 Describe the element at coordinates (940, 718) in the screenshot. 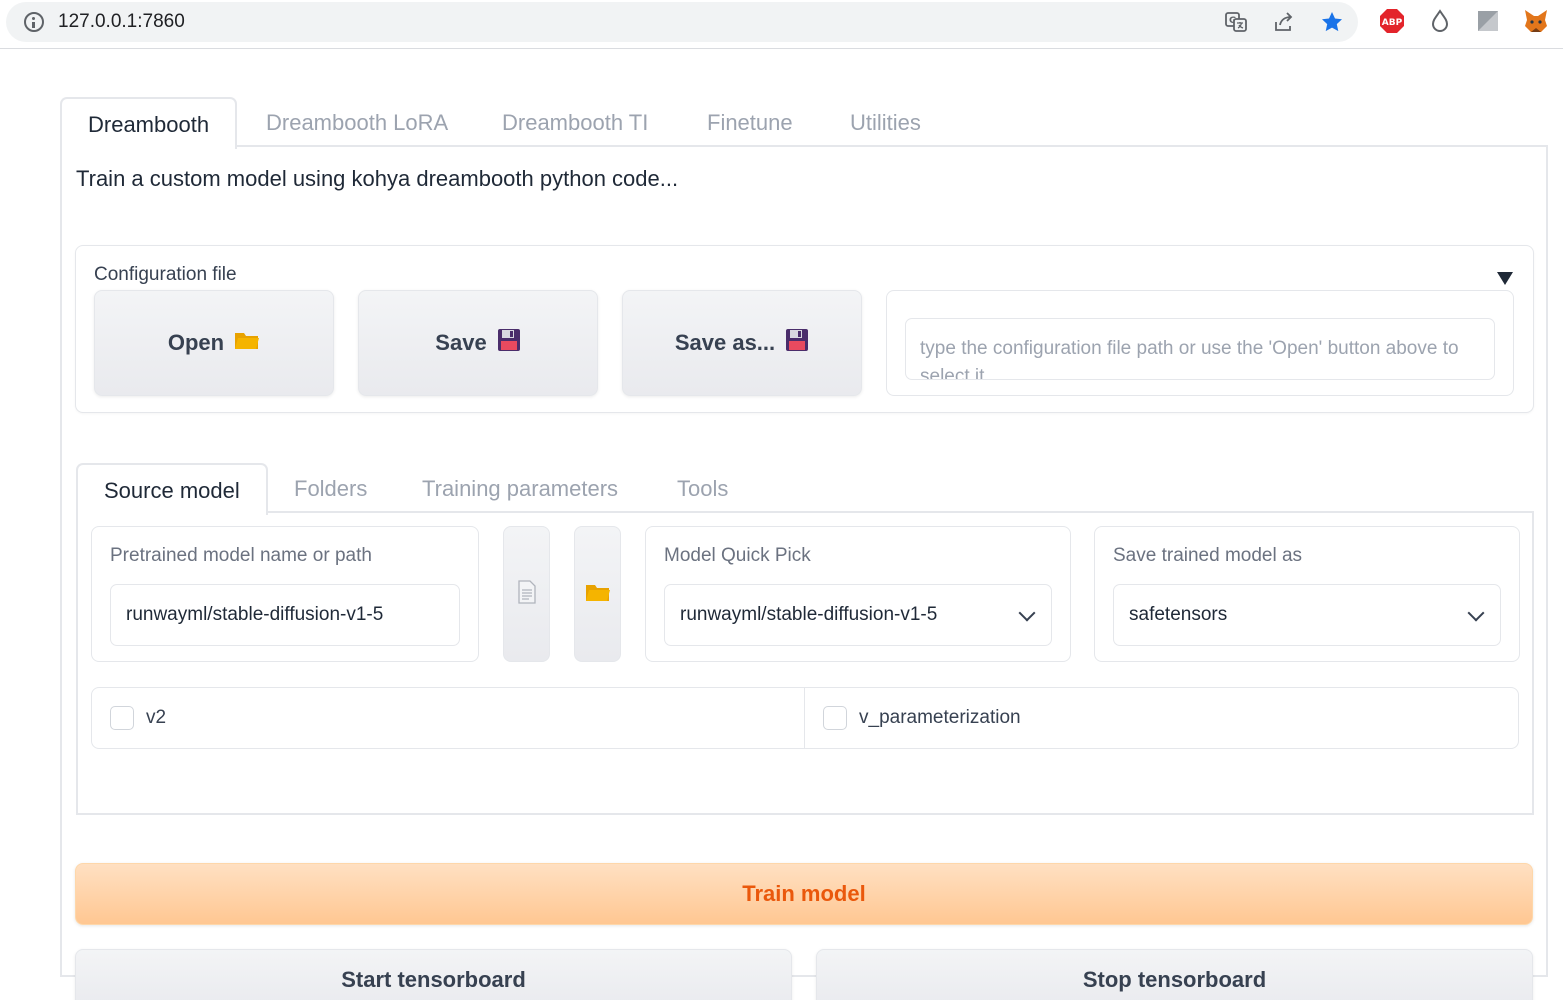

I see `v-parameterization-label: v_parameterization` at that location.